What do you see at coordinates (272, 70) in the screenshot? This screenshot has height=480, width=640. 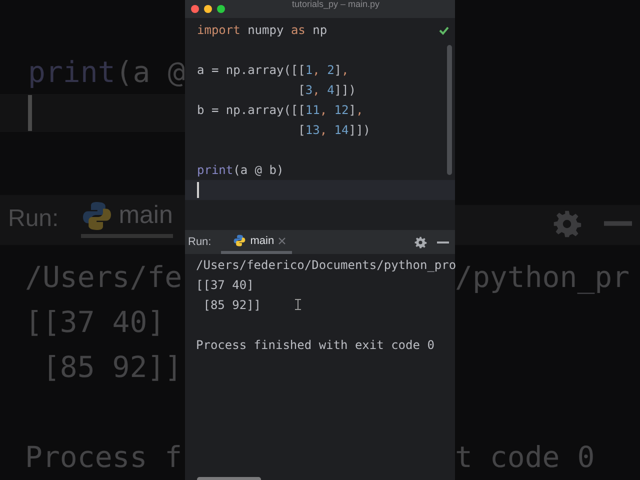 I see `code-line: a = np.array([[1, 2],` at bounding box center [272, 70].